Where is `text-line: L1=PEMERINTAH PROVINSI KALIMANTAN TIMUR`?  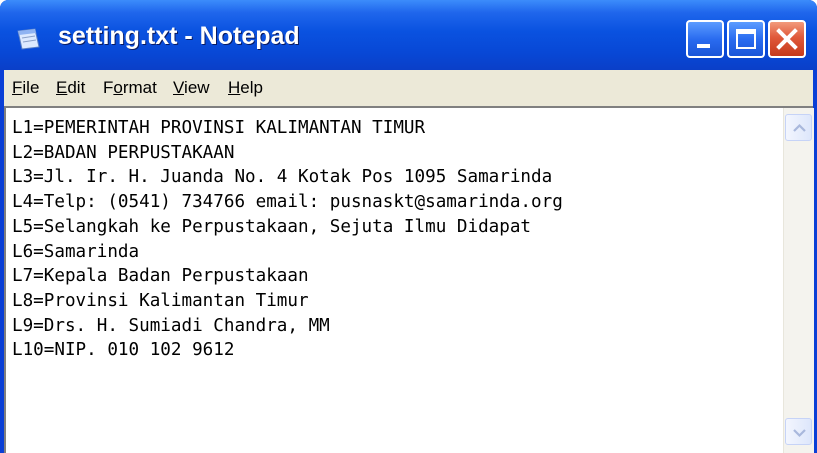
text-line: L1=PEMERINTAH PROVINSI KALIMANTAN TIMUR is located at coordinates (219, 128).